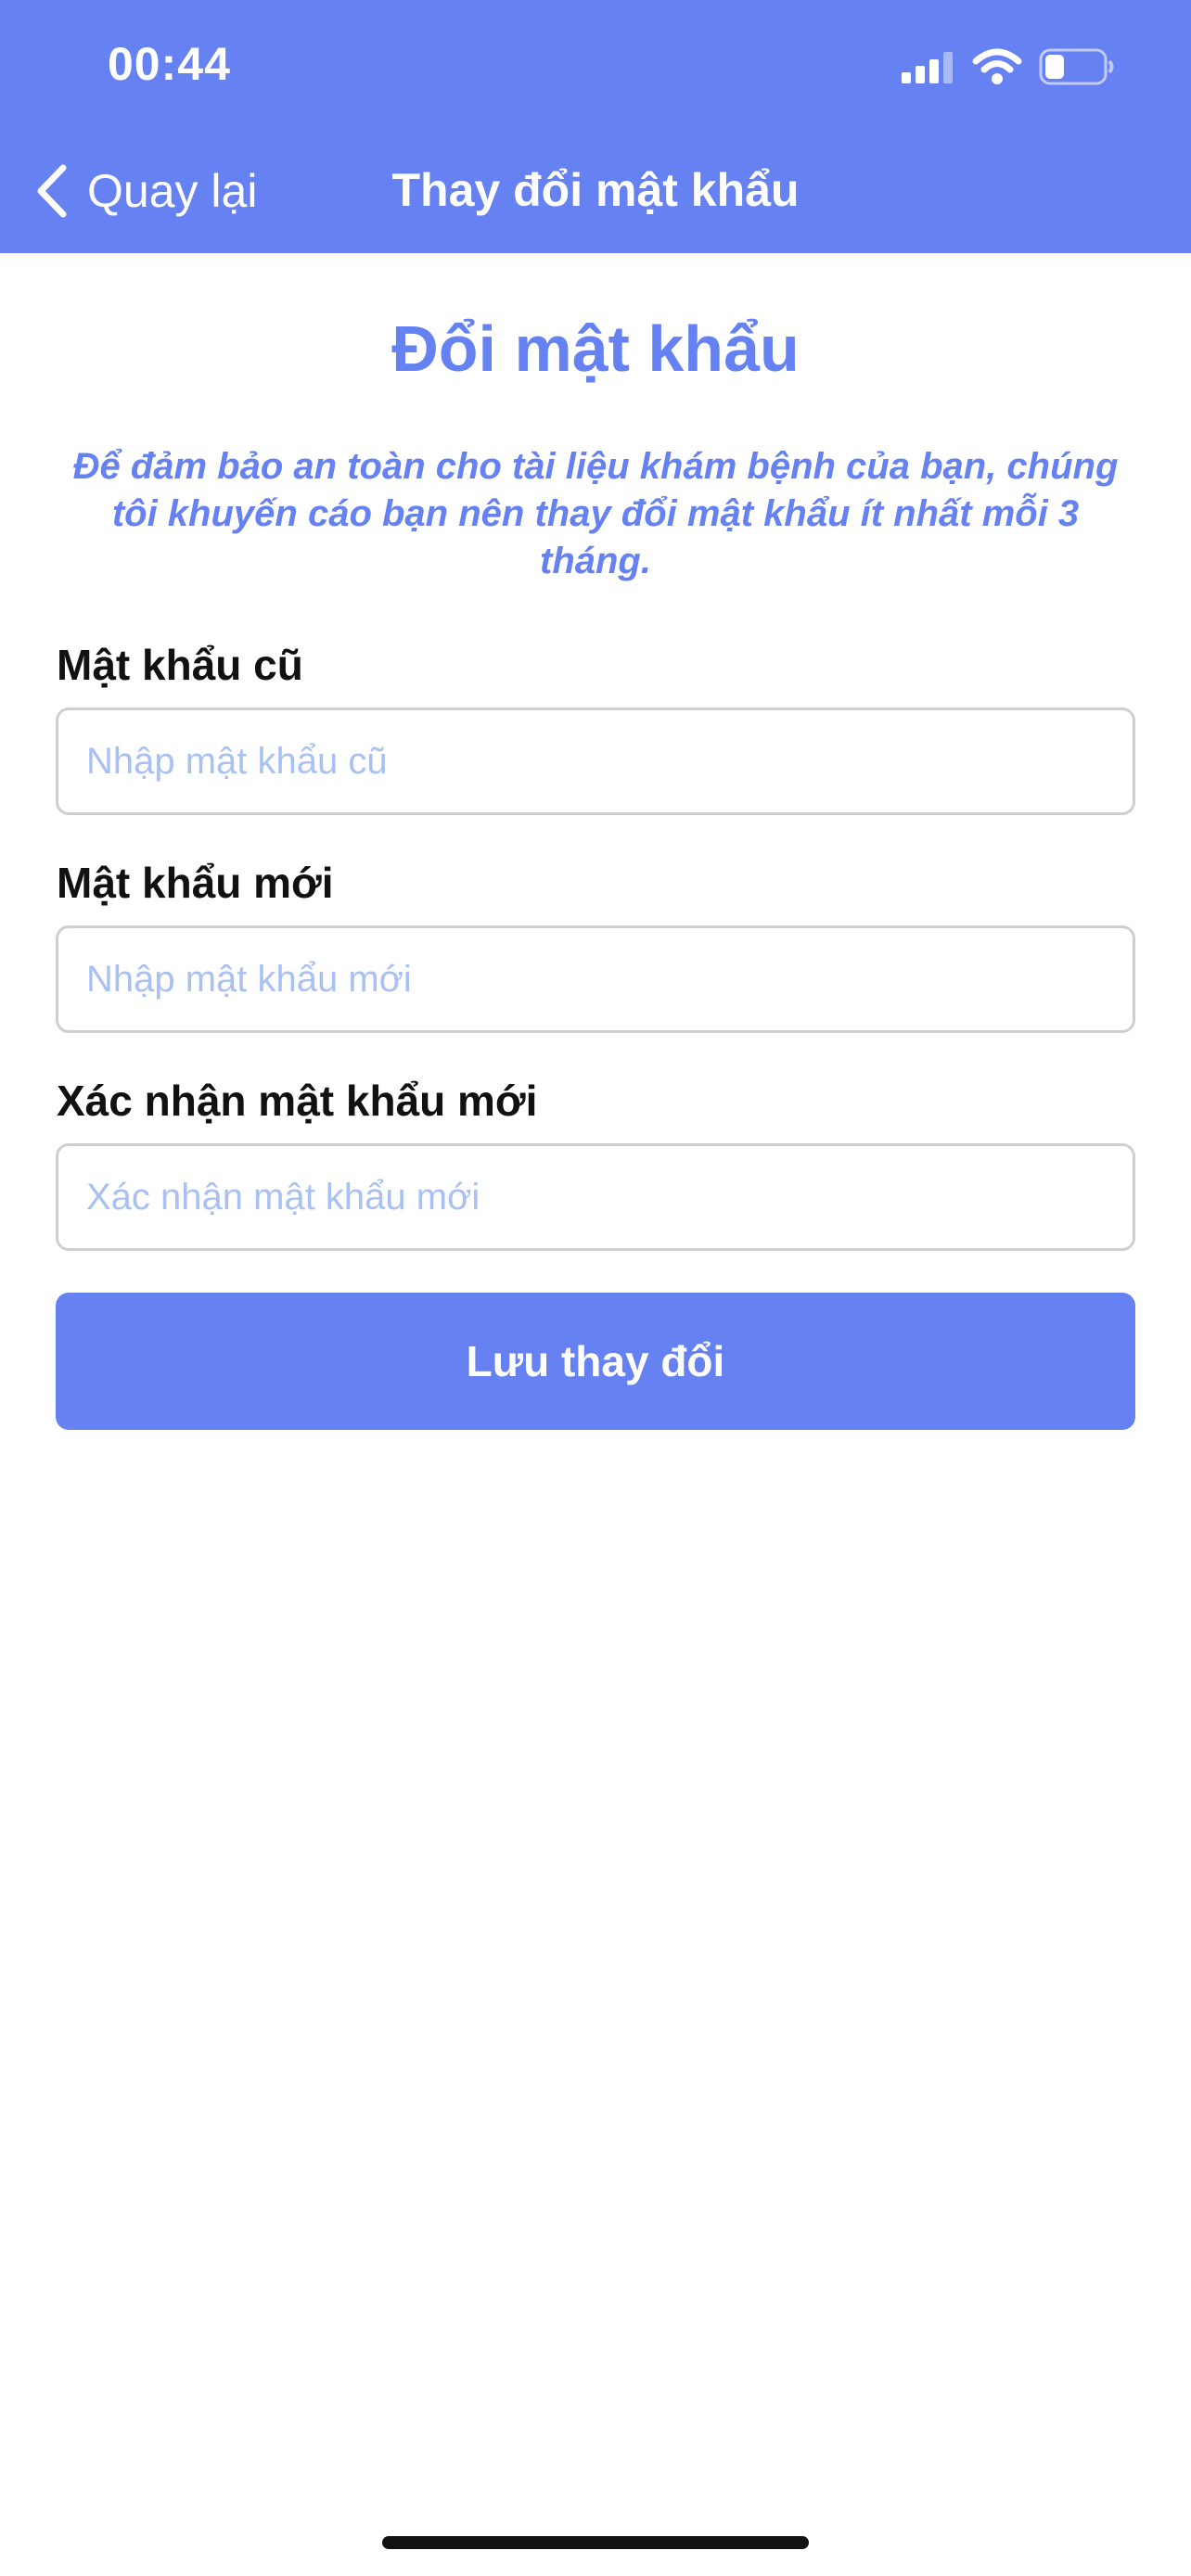 The width and height of the screenshot is (1191, 2576). I want to click on new-password-label: Mật khẩu mới, so click(196, 883).